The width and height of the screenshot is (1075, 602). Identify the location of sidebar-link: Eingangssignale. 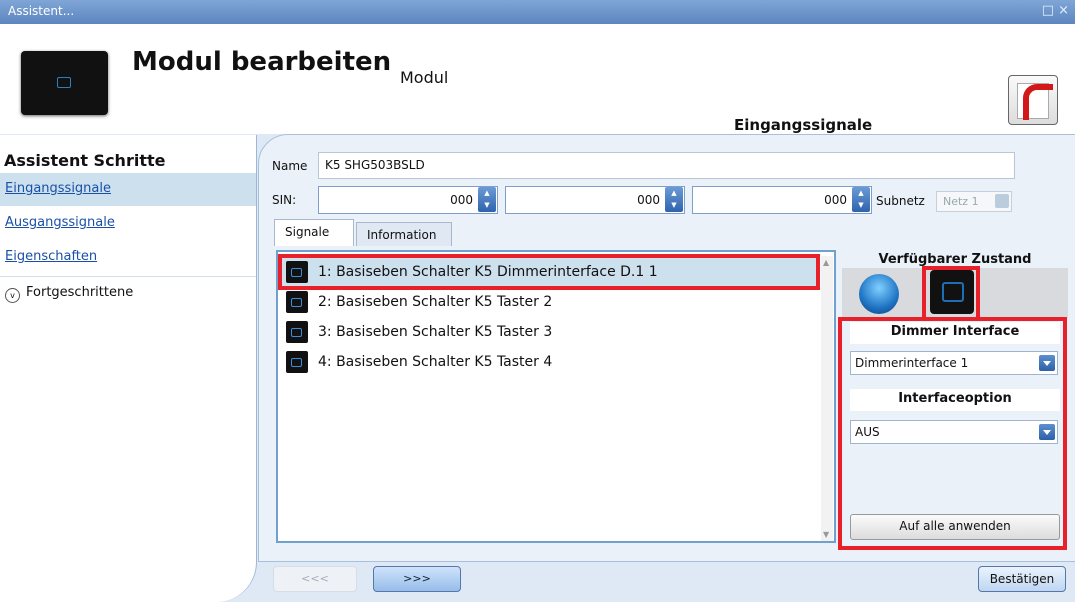
(58, 188).